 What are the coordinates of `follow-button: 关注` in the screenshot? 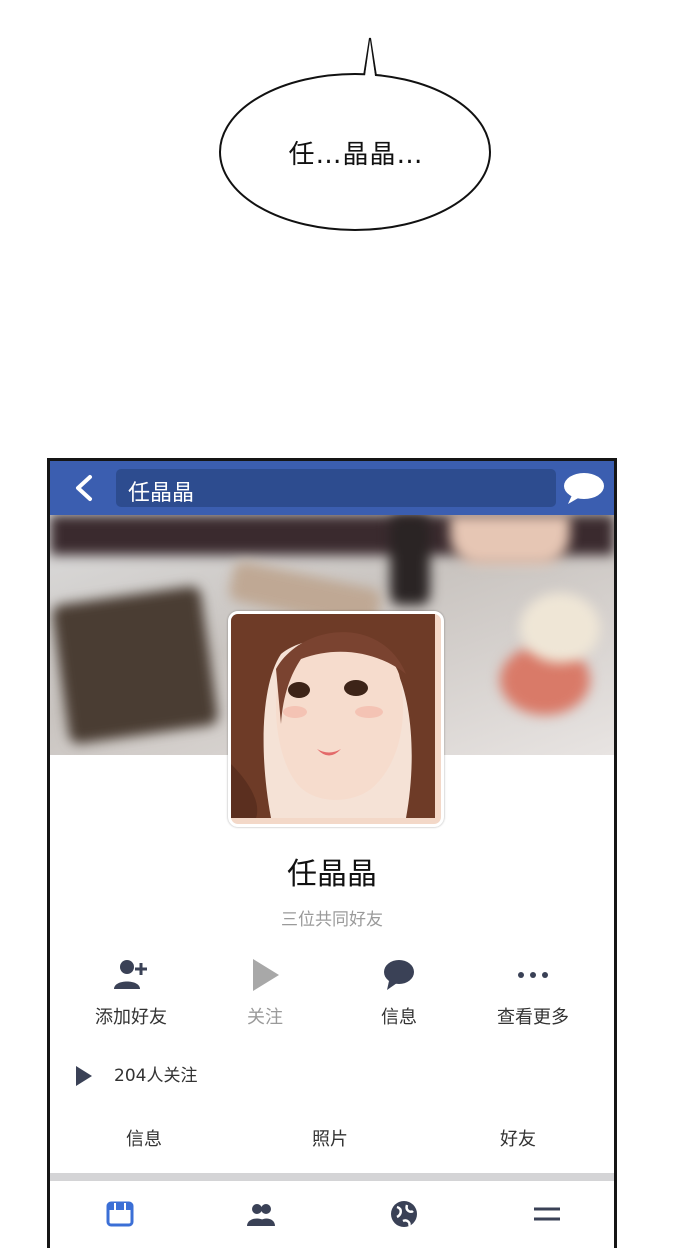 It's located at (265, 997).